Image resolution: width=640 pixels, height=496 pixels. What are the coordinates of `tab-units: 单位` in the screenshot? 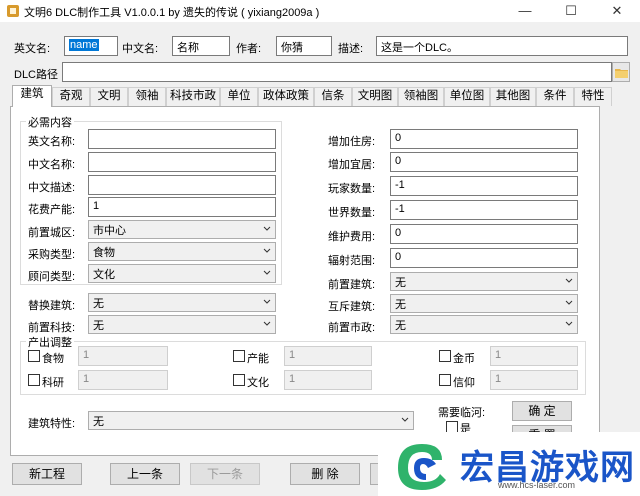 It's located at (239, 96).